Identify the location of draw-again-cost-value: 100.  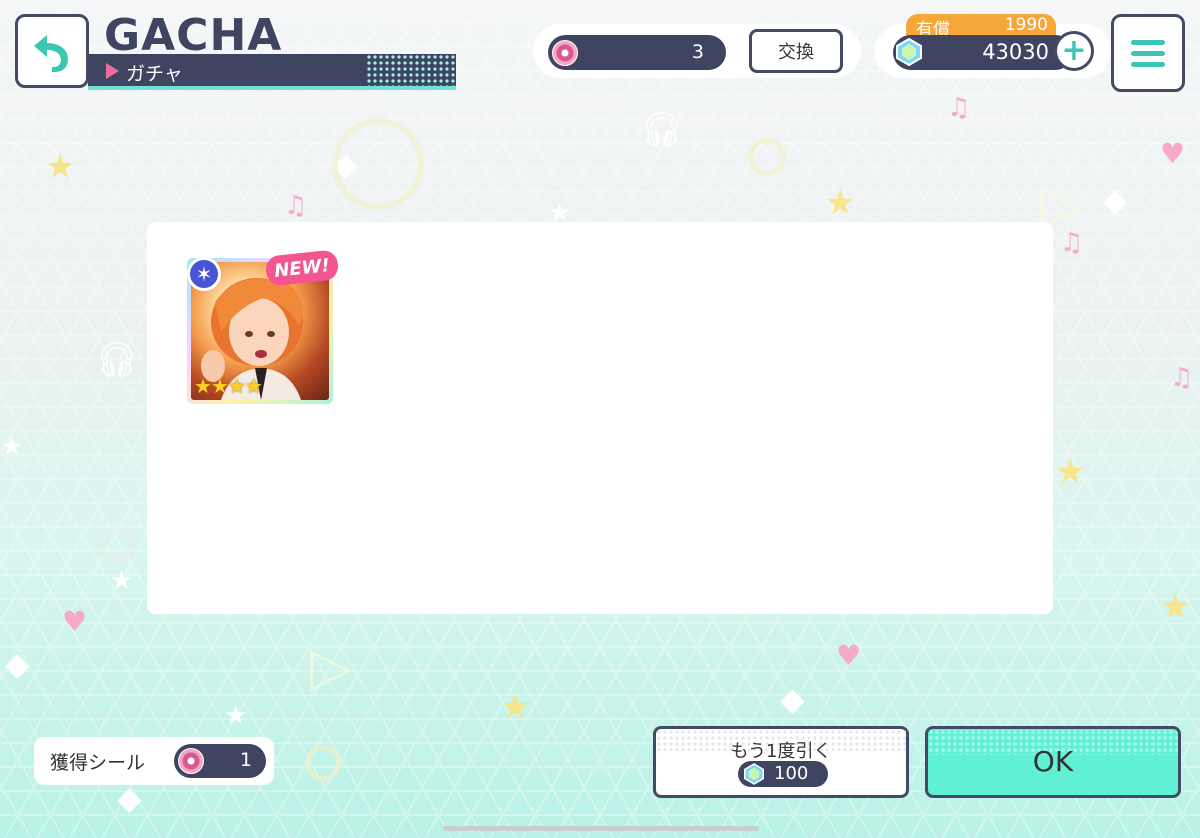
(791, 773).